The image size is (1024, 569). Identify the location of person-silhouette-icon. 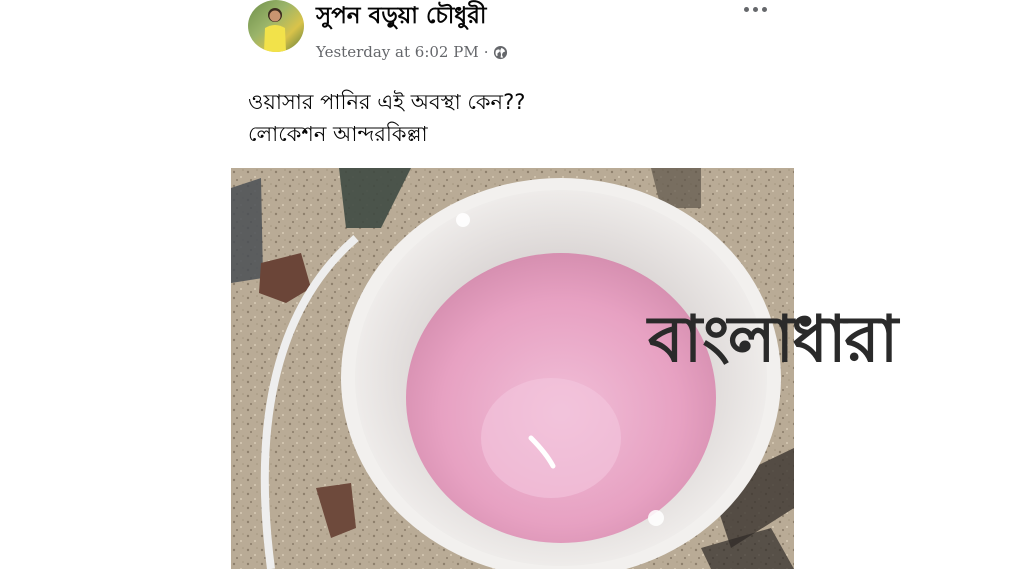
(275, 30).